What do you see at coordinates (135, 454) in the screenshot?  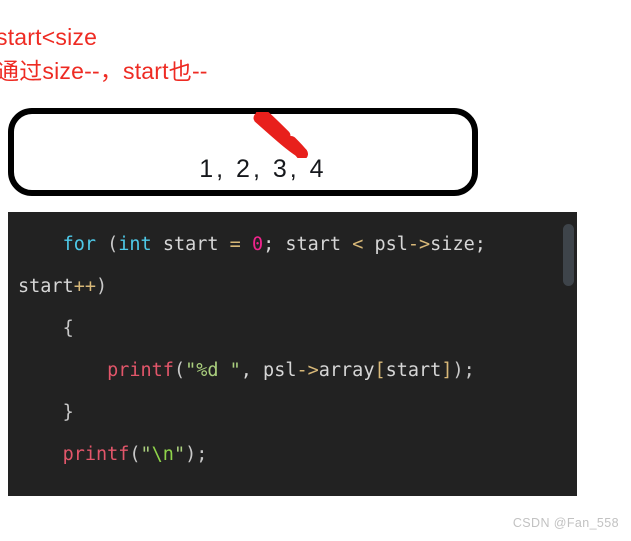 I see `line-printf-n: printf("\n");` at bounding box center [135, 454].